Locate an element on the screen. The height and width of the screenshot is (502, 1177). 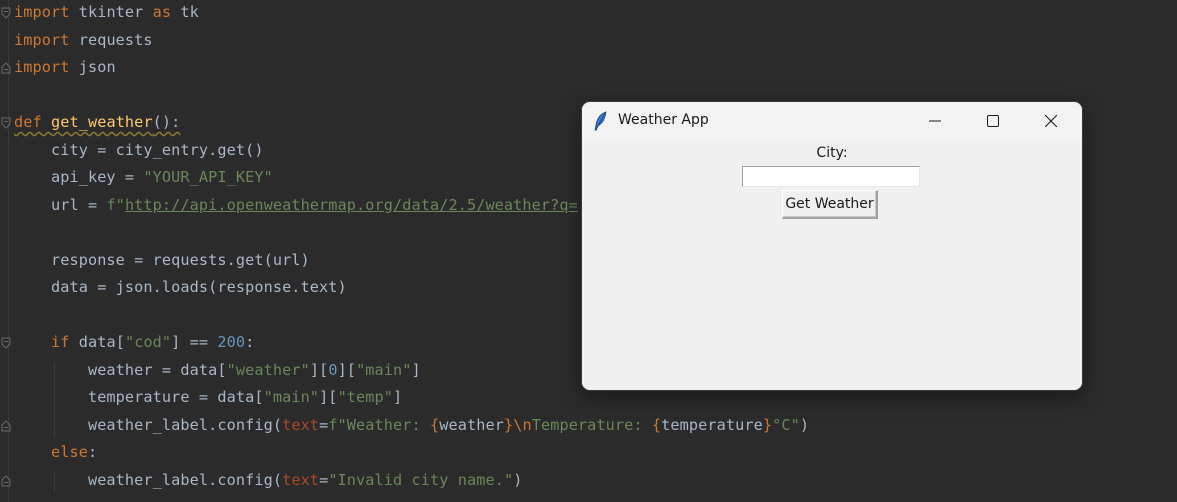
code-token: json is located at coordinates (92, 67).